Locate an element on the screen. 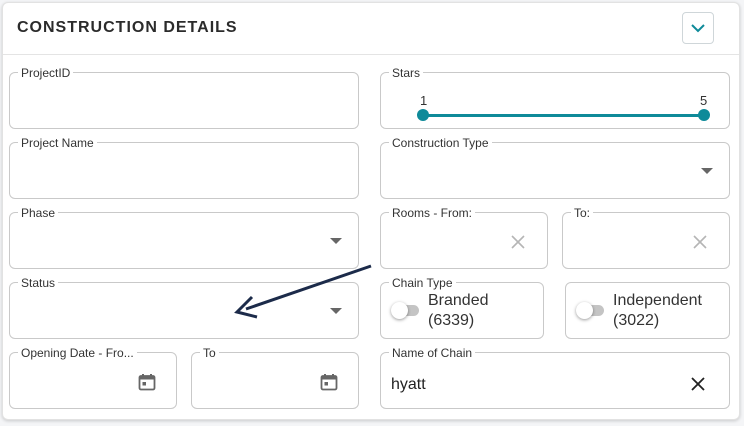 This screenshot has width=744, height=426. status-select: Status is located at coordinates (184, 307).